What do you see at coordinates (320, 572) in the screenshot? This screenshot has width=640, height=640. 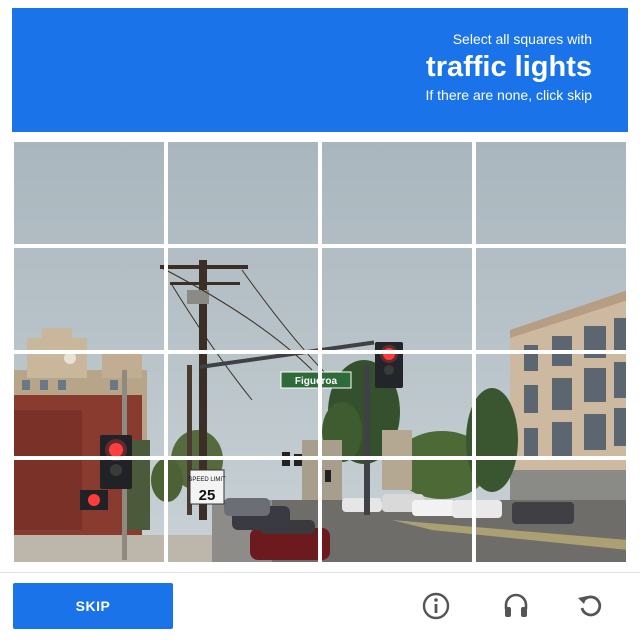 I see `footer-divider` at bounding box center [320, 572].